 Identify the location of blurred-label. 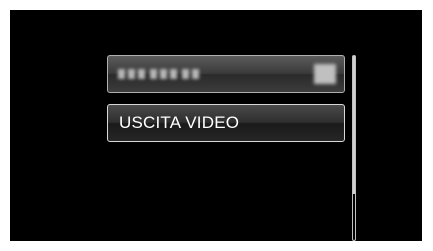
(158, 74).